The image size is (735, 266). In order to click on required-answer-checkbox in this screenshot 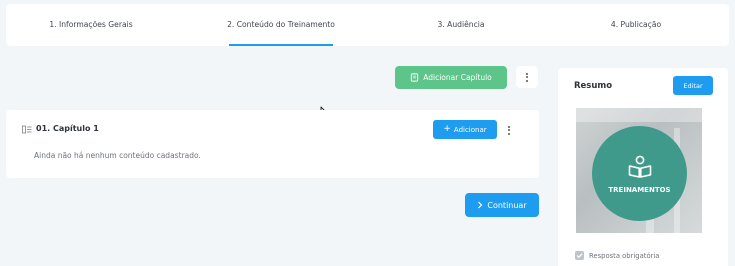, I will do `click(579, 255)`.